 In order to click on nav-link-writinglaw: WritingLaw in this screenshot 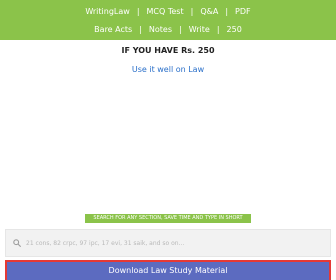, I will do `click(107, 11)`.